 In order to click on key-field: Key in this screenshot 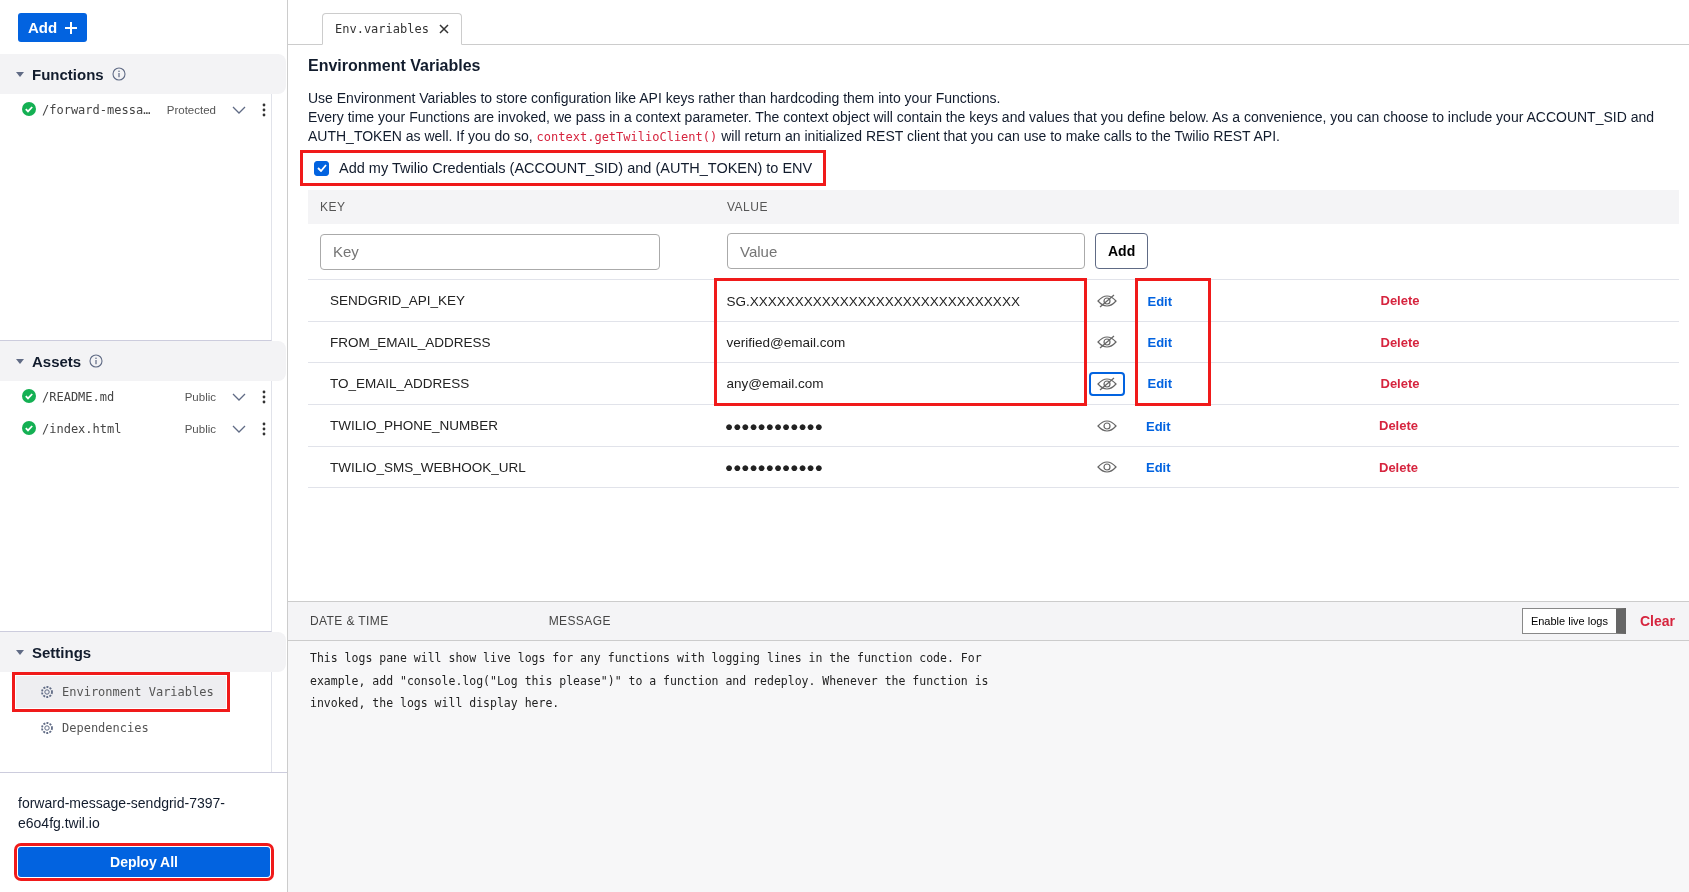, I will do `click(490, 251)`.